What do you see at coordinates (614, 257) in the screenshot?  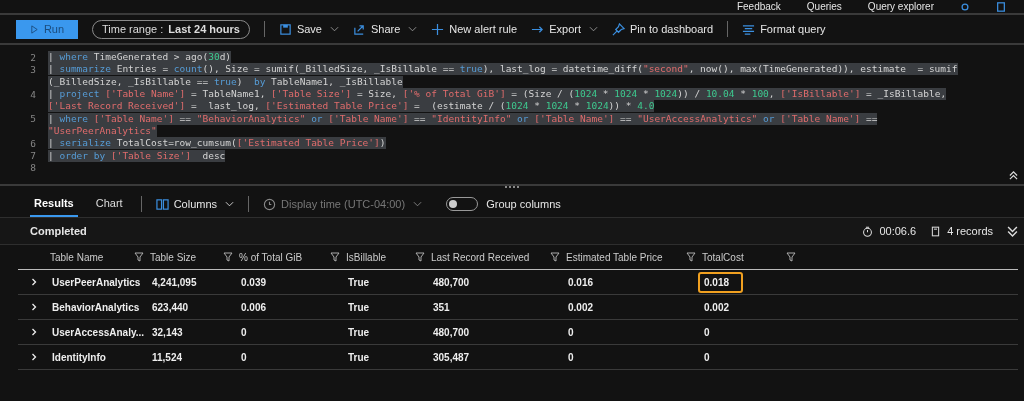 I see `column-header: Estimated Table Price` at bounding box center [614, 257].